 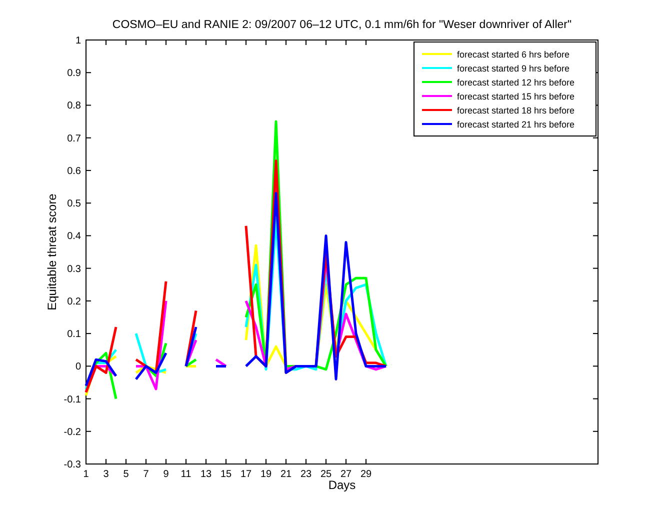 What do you see at coordinates (326, 474) in the screenshot?
I see `x-tick-label: 25` at bounding box center [326, 474].